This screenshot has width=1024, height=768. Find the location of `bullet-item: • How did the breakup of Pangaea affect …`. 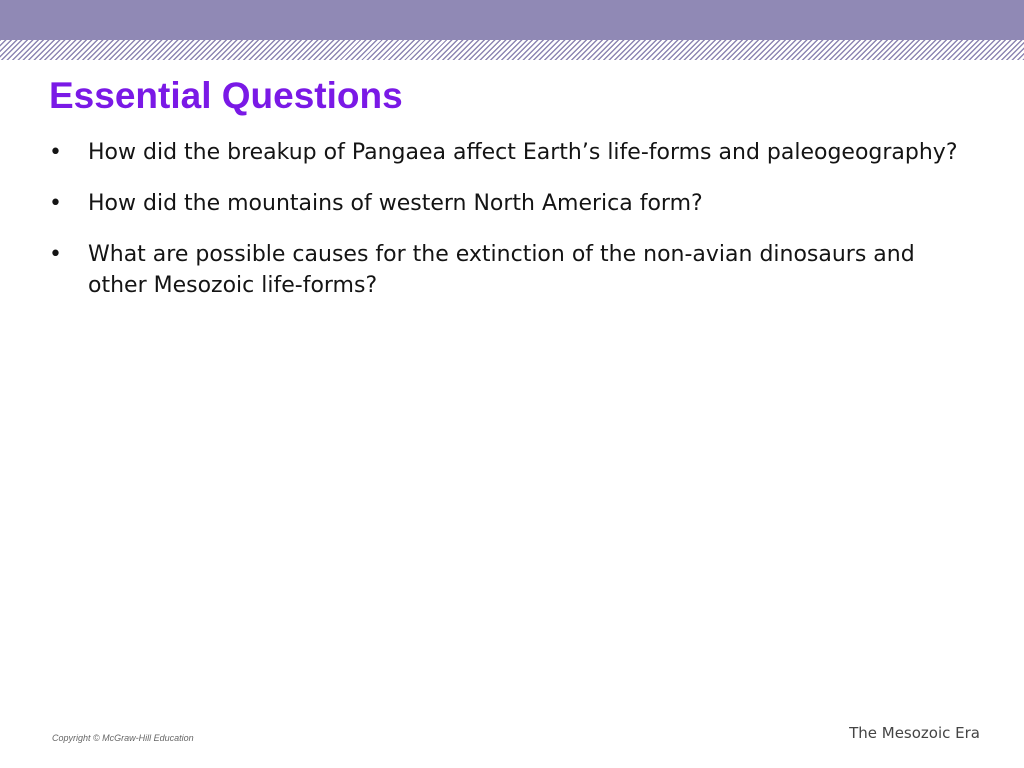

bullet-item: • How did the breakup of Pangaea affect … is located at coordinates (514, 152).